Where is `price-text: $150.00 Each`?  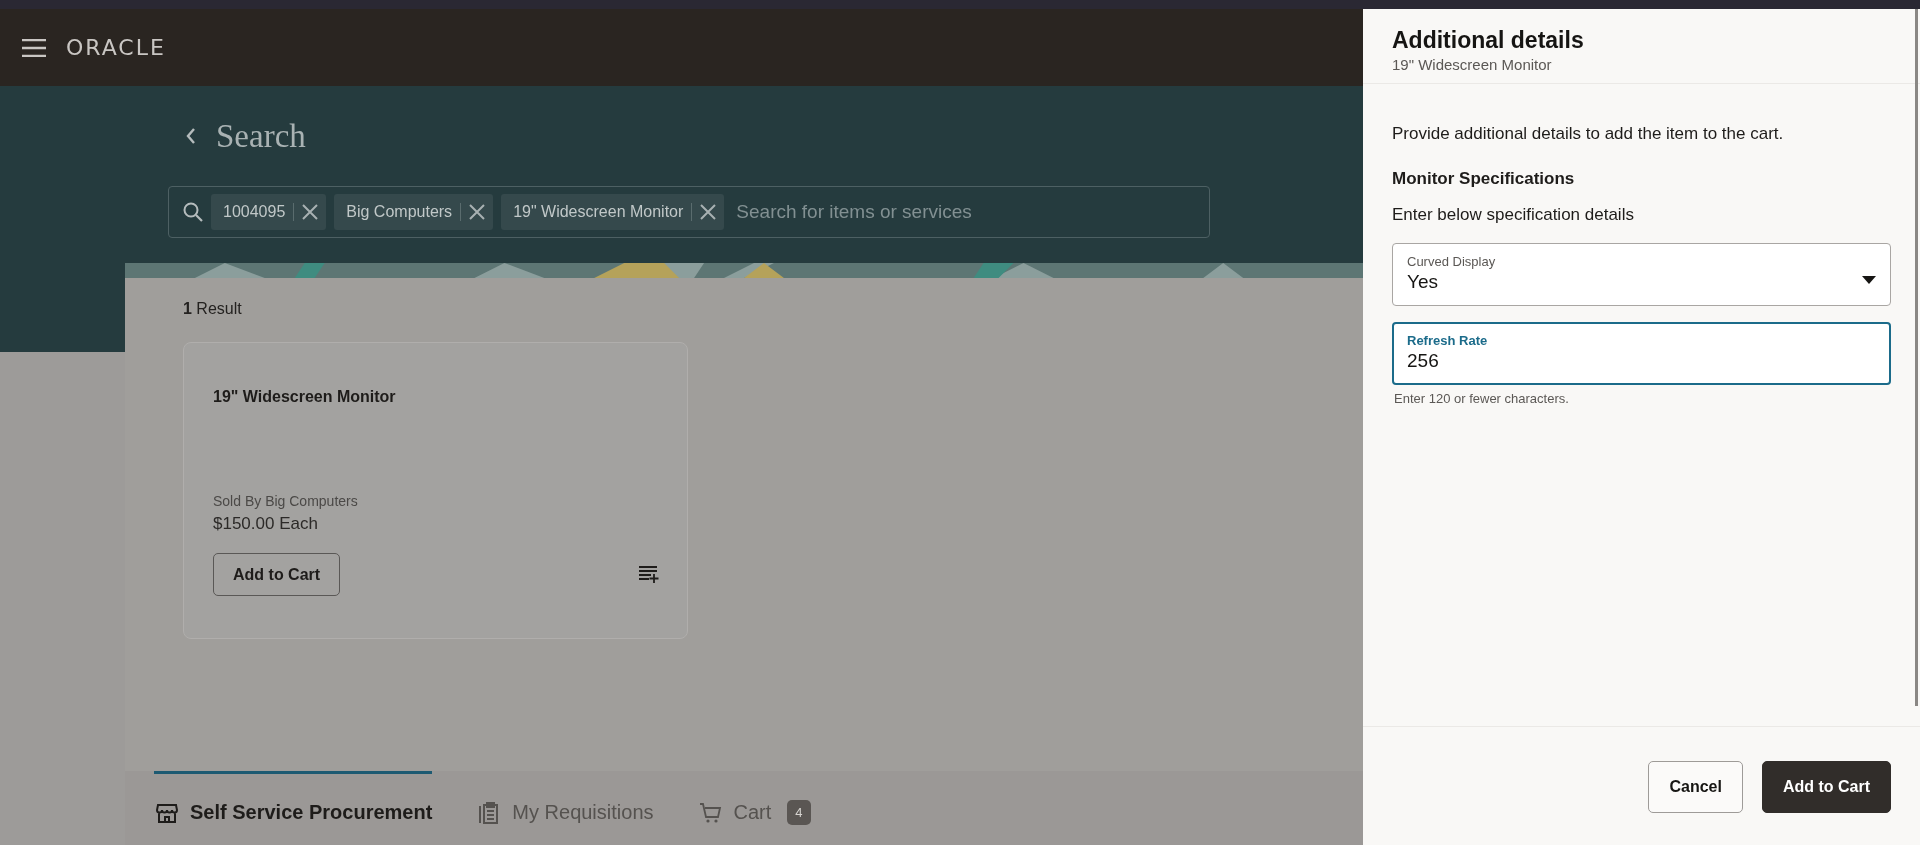
price-text: $150.00 Each is located at coordinates (266, 524).